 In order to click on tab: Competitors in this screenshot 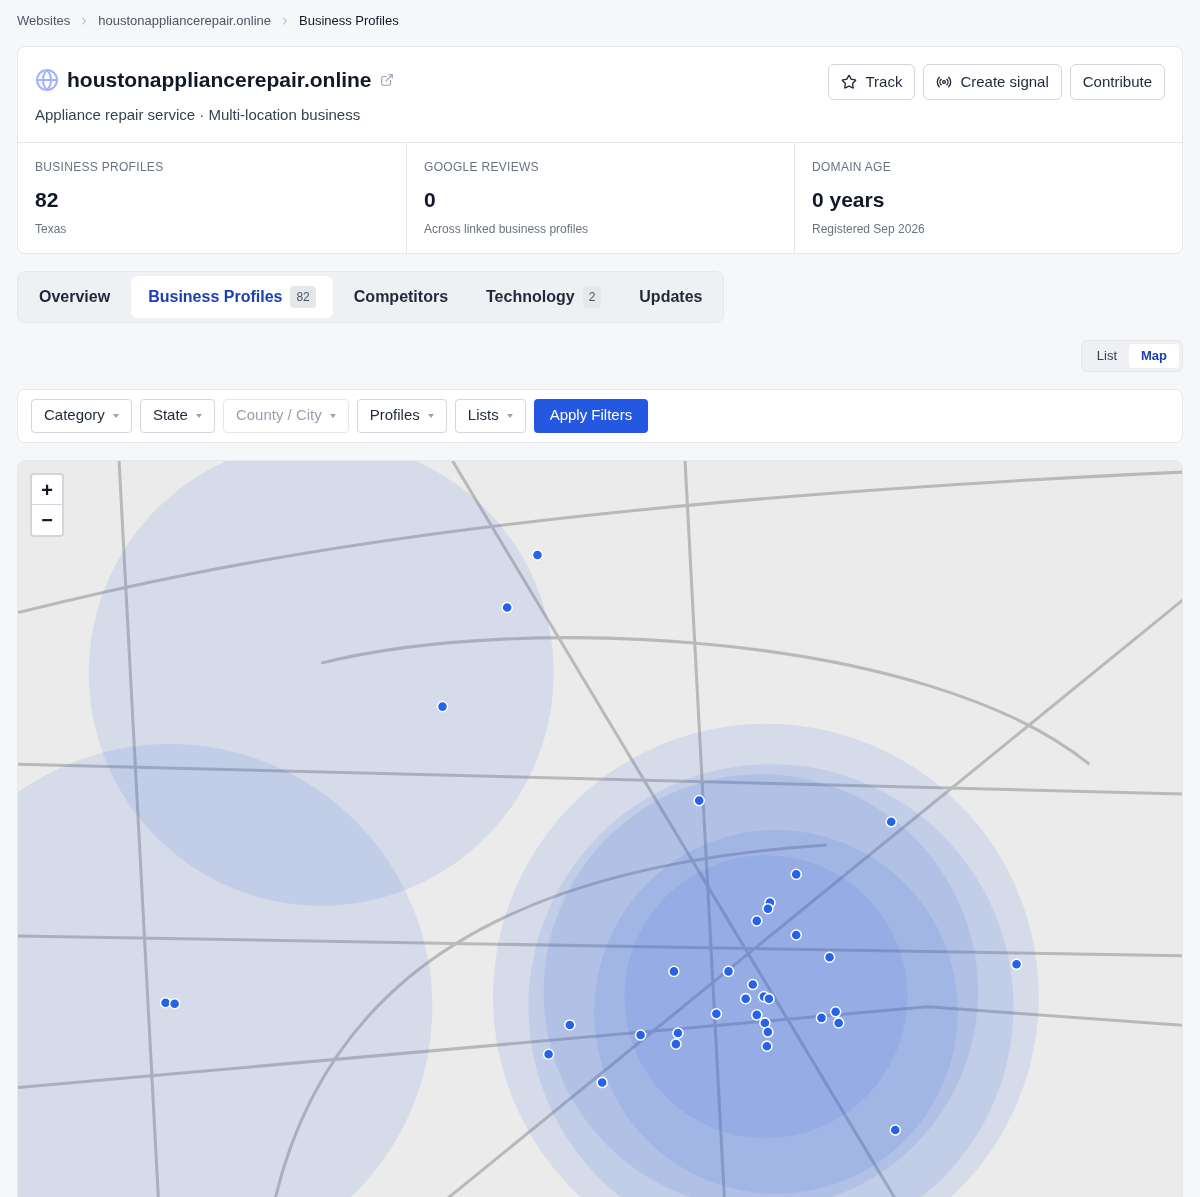, I will do `click(401, 296)`.